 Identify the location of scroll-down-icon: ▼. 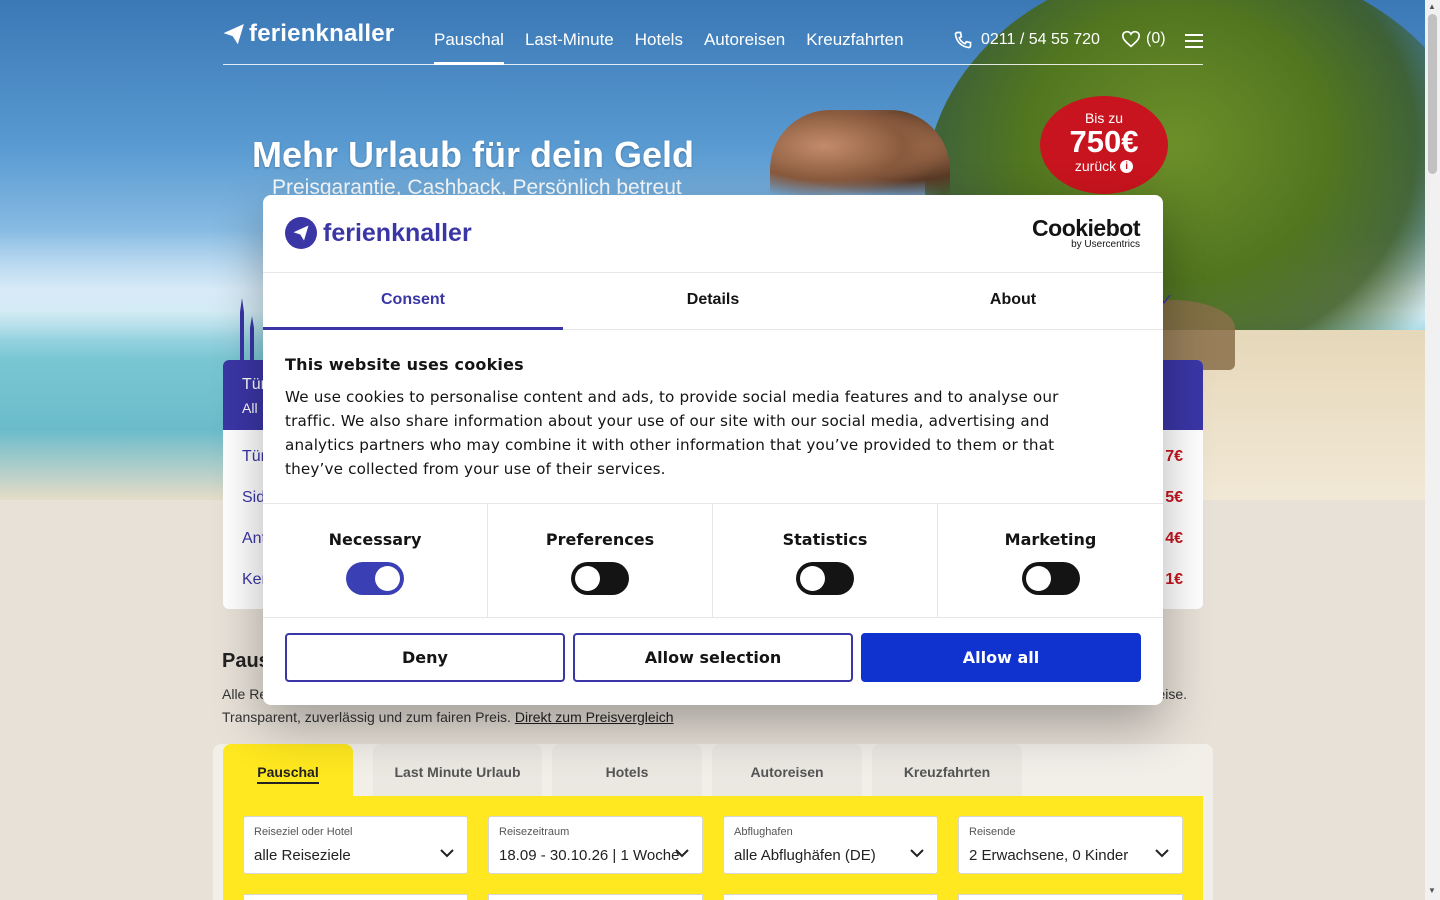
(1432, 890).